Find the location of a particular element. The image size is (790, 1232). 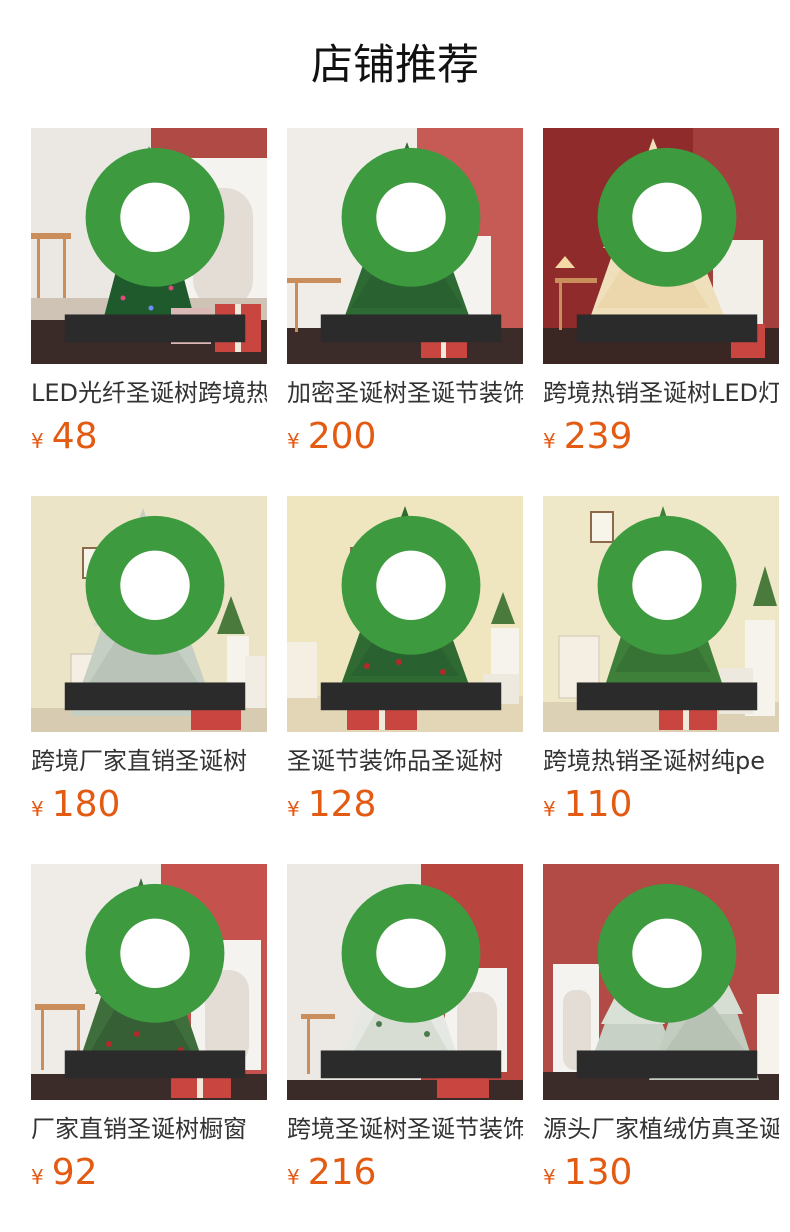

product-name: 跨境热销圣诞树LED灯 is located at coordinates (661, 393).